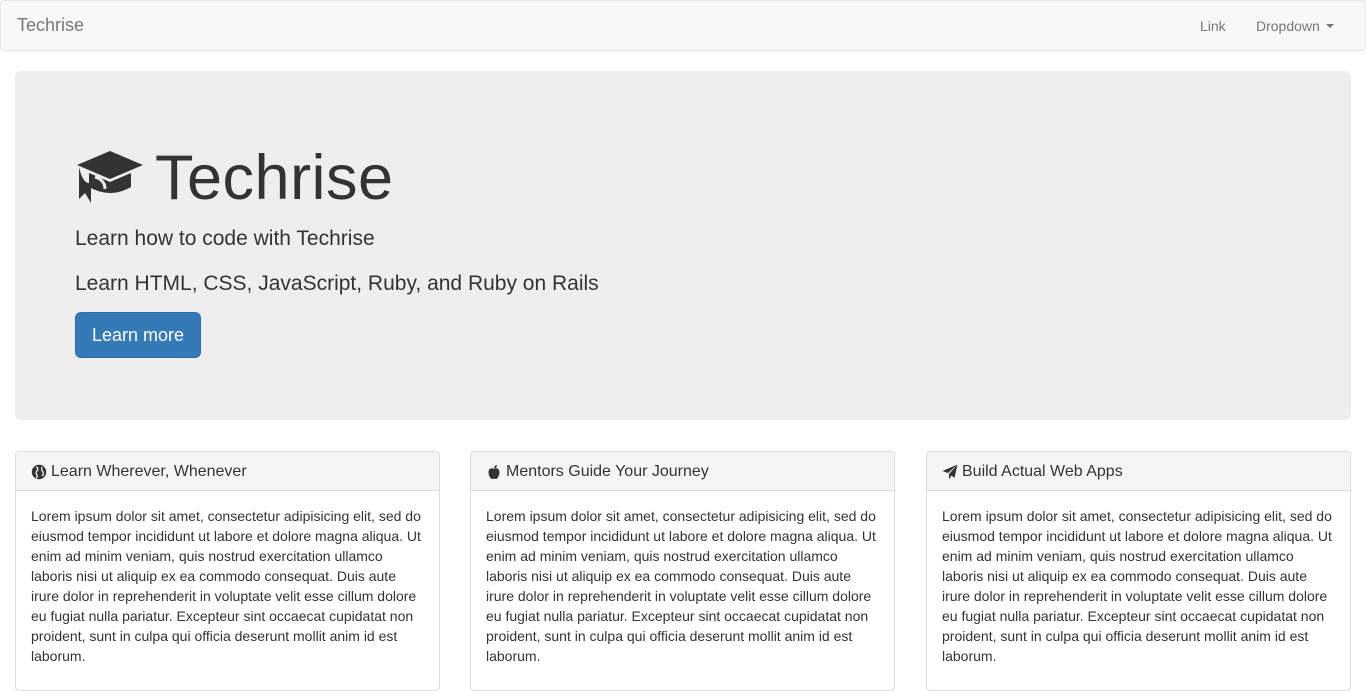 The width and height of the screenshot is (1366, 691). What do you see at coordinates (1329, 26) in the screenshot?
I see `caret-down-icon` at bounding box center [1329, 26].